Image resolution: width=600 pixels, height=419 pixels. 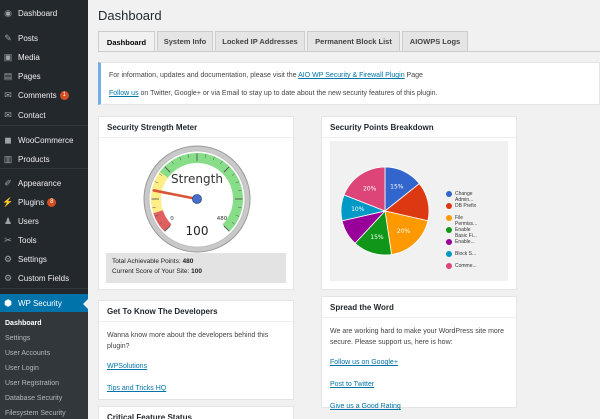 I want to click on info-text-1-end: Page, so click(x=413, y=75).